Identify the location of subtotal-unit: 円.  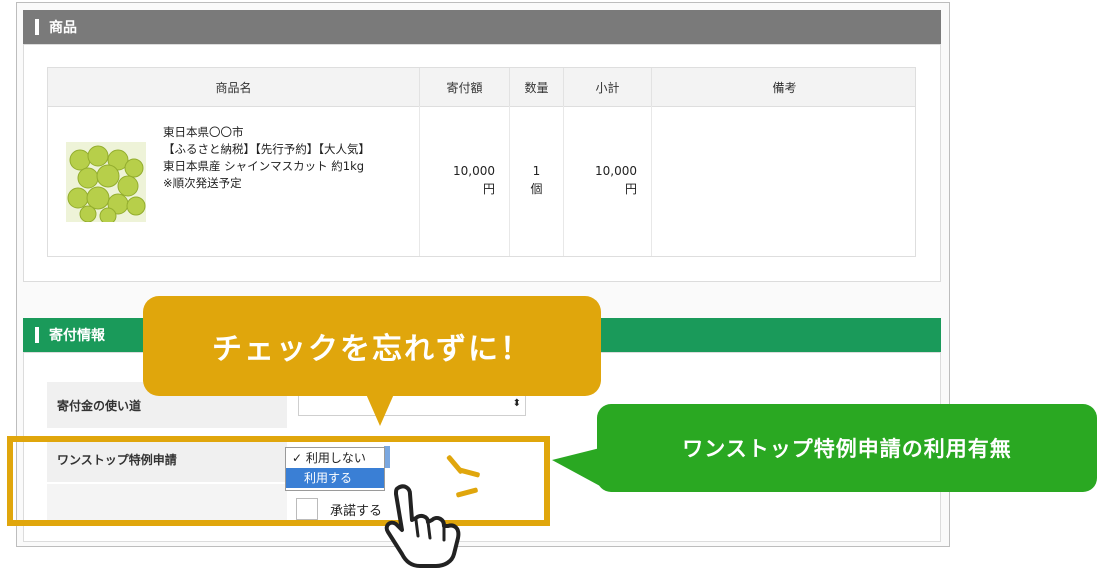
(630, 189).